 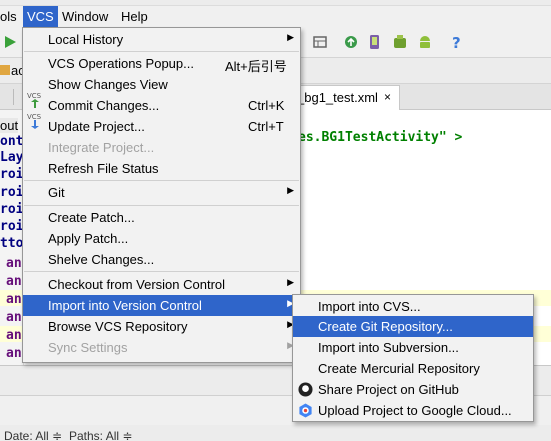 I want to click on menu-tools: ols, so click(x=8, y=16).